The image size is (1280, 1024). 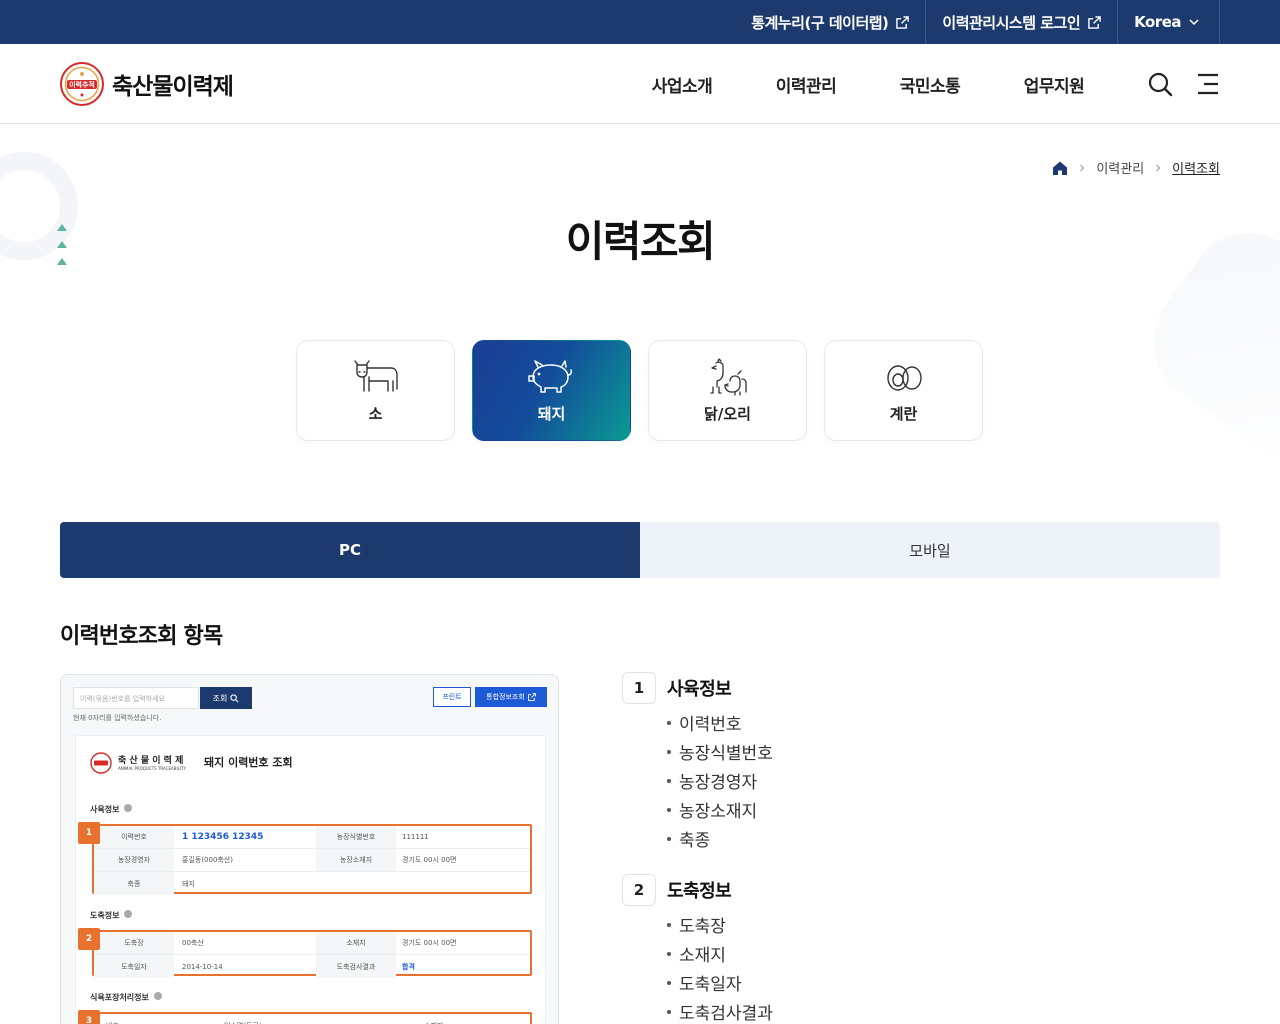 I want to click on home-icon, so click(x=1060, y=168).